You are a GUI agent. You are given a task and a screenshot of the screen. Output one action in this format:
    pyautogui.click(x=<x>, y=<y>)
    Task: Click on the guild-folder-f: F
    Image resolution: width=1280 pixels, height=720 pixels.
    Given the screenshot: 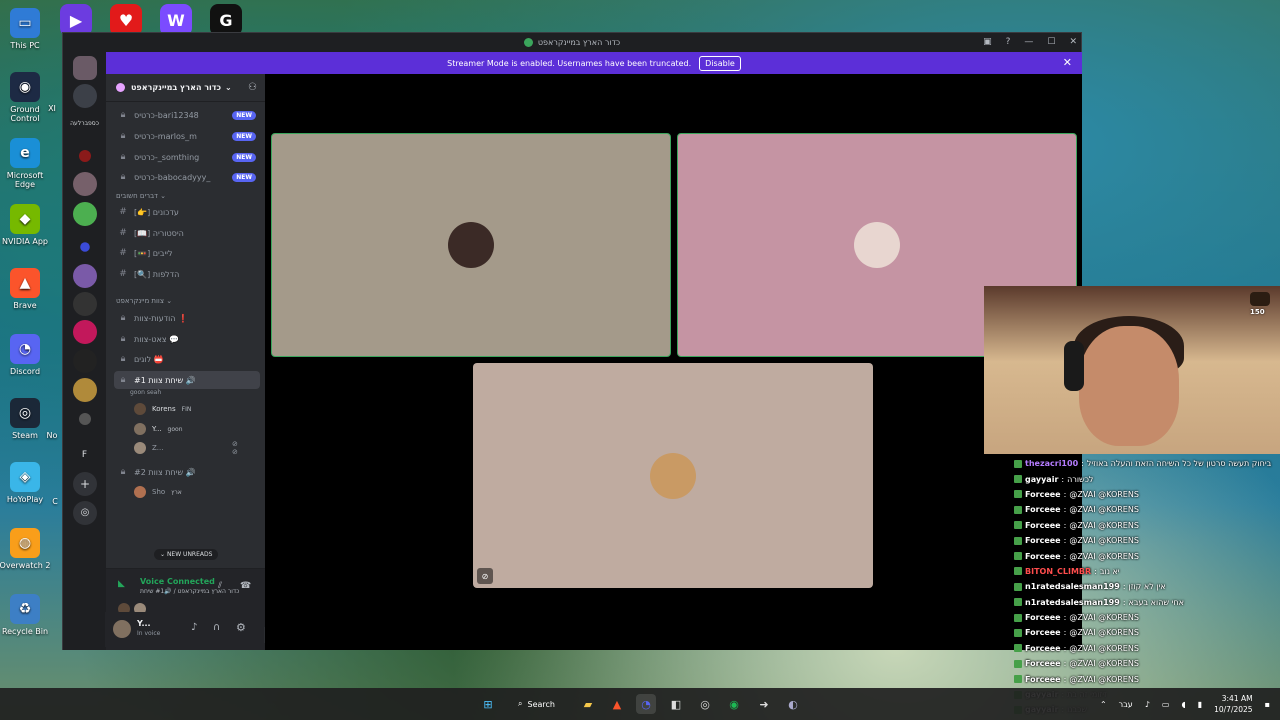 What is the action you would take?
    pyautogui.click(x=84, y=455)
    